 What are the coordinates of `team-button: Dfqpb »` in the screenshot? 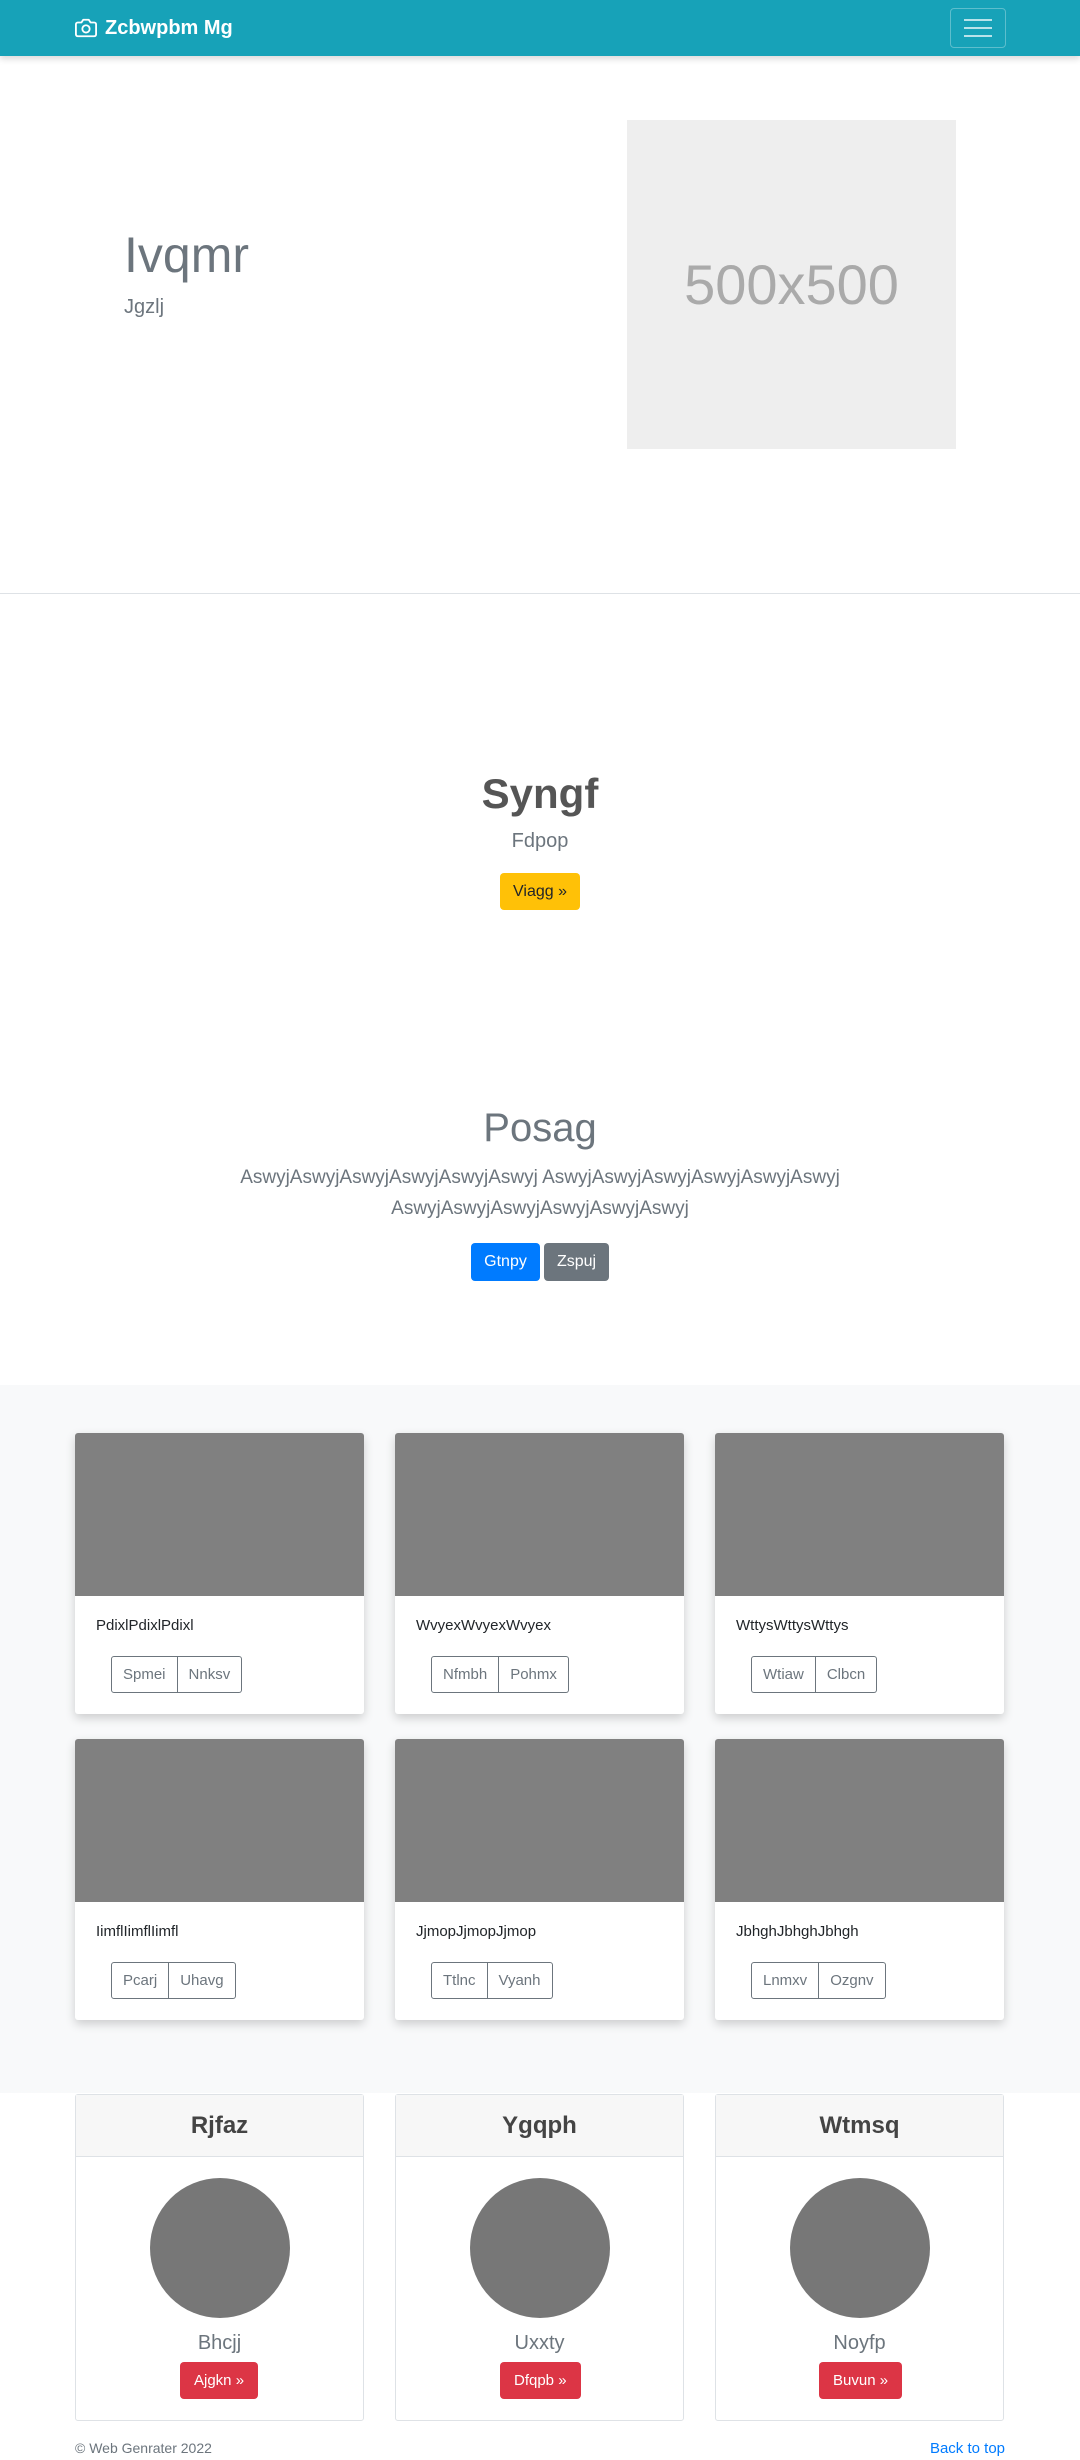 It's located at (540, 2380).